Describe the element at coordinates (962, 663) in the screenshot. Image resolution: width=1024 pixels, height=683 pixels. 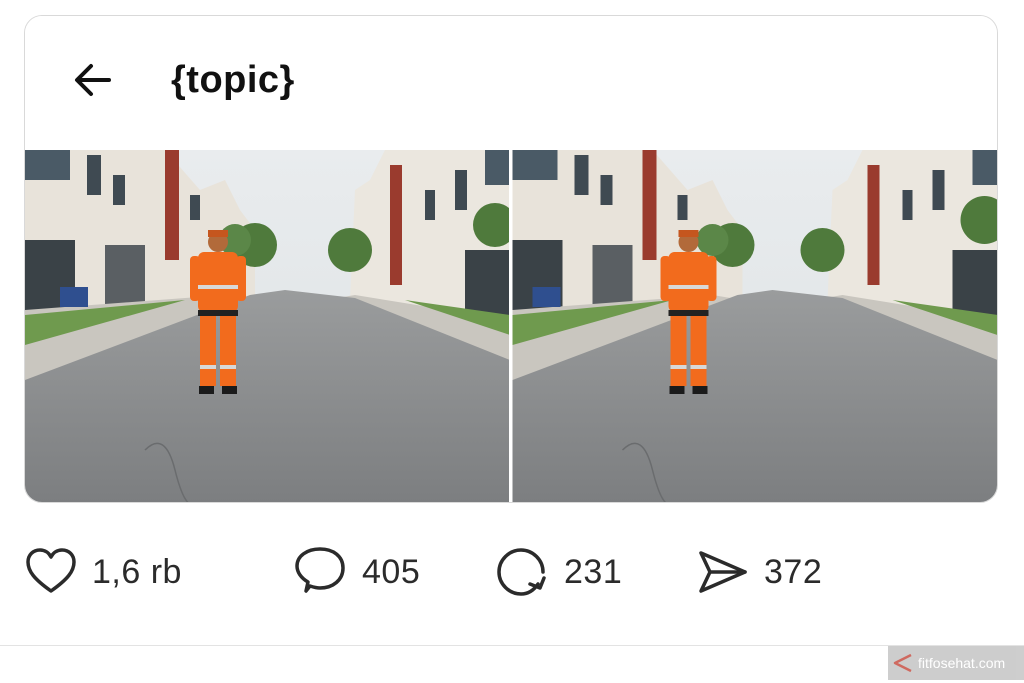
I see `watermark-text: fitfosehat.com` at that location.